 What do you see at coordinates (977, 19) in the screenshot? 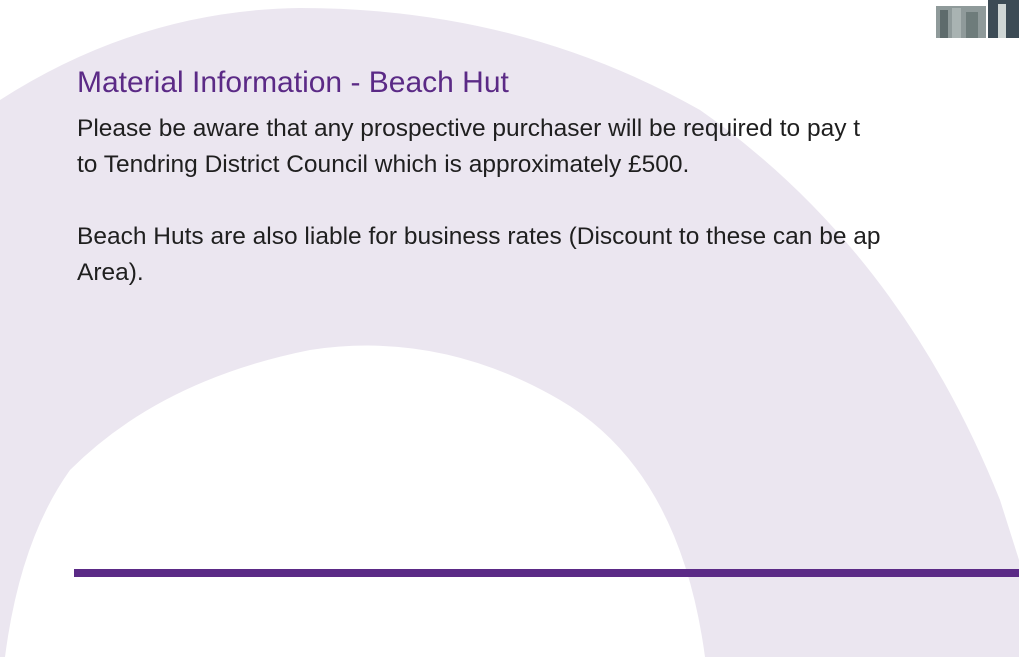
I see `property-photo-thumbnail` at bounding box center [977, 19].